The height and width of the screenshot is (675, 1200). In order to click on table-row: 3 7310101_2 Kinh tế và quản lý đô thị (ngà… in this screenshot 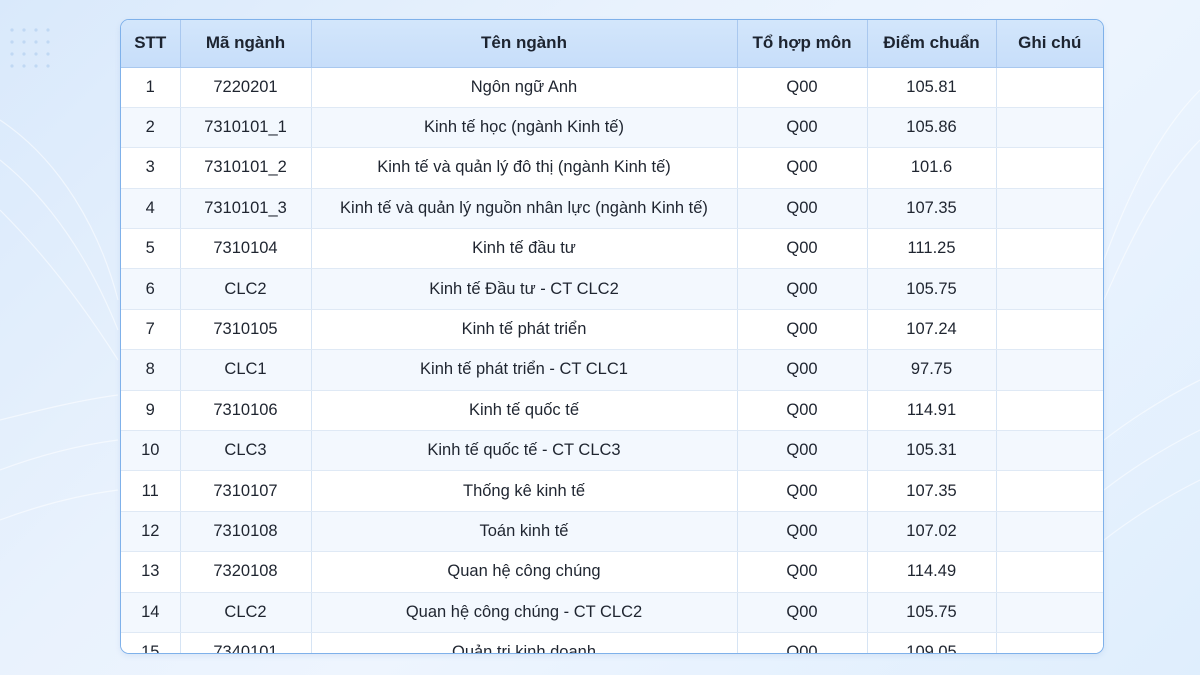, I will do `click(612, 168)`.